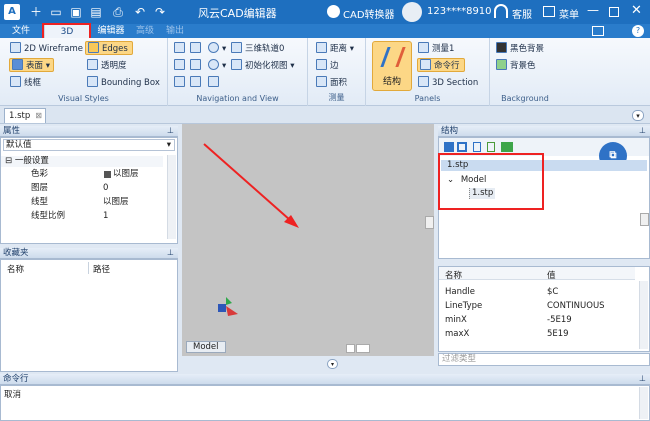 This screenshot has width=650, height=421. What do you see at coordinates (197, 49) in the screenshot?
I see `zoom-window-icon` at bounding box center [197, 49].